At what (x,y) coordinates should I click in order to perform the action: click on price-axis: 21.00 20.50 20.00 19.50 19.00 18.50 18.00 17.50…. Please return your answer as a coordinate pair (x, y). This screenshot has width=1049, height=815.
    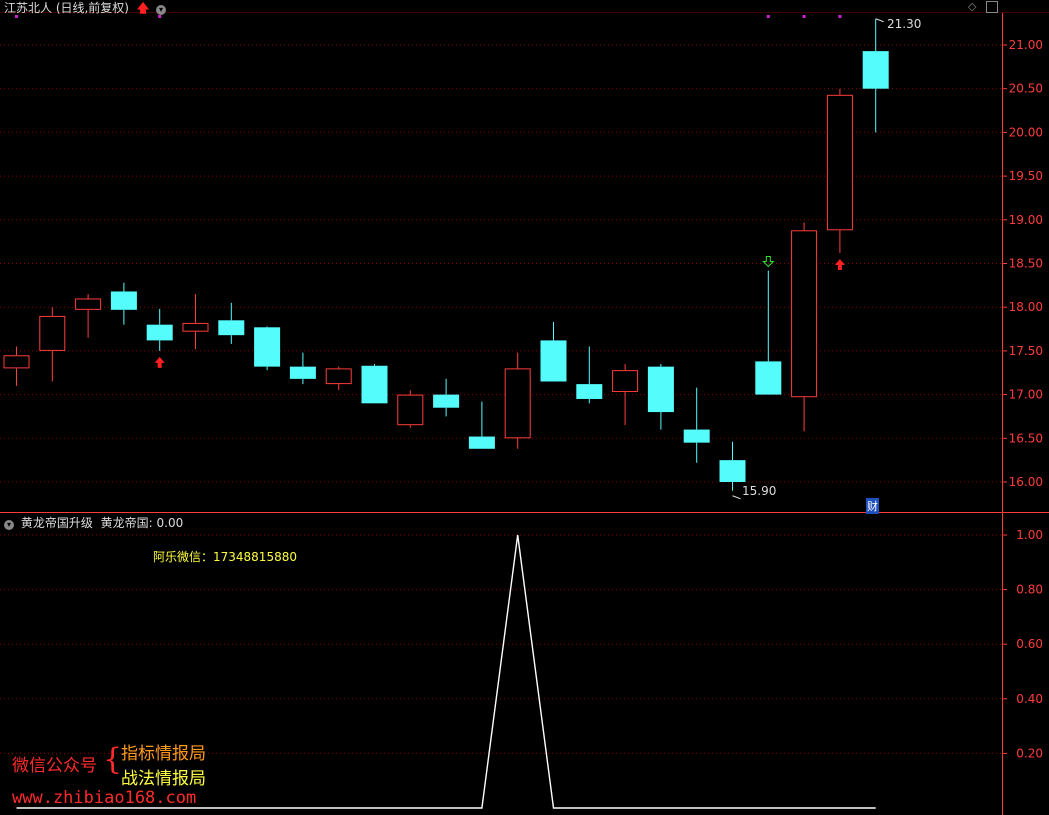
    Looking at the image, I should click on (1022, 399).